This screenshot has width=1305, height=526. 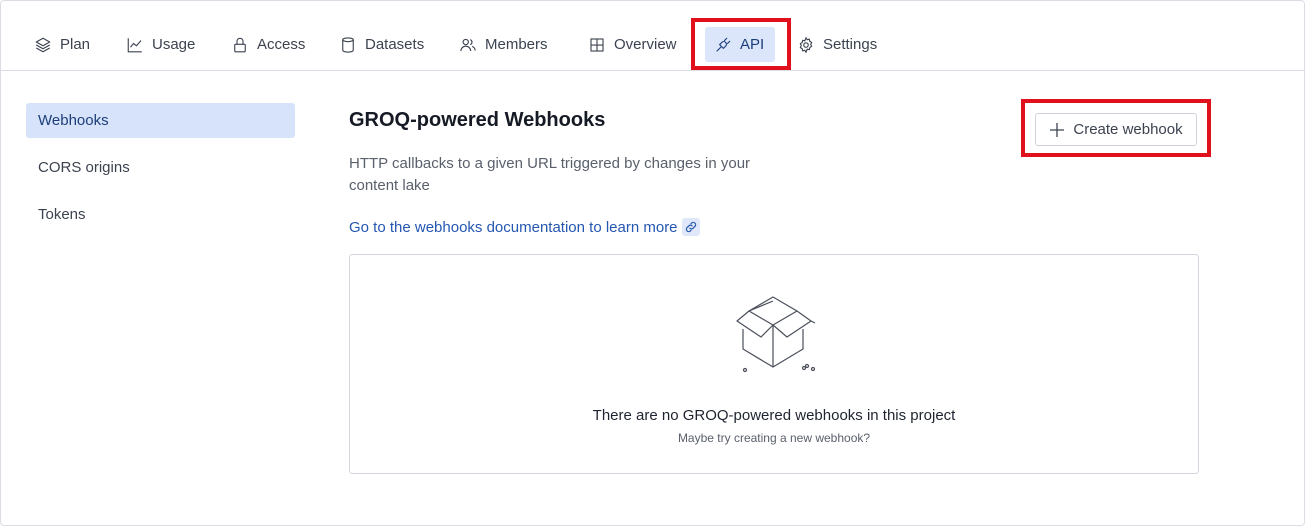 I want to click on tab-label: Usage, so click(x=174, y=44).